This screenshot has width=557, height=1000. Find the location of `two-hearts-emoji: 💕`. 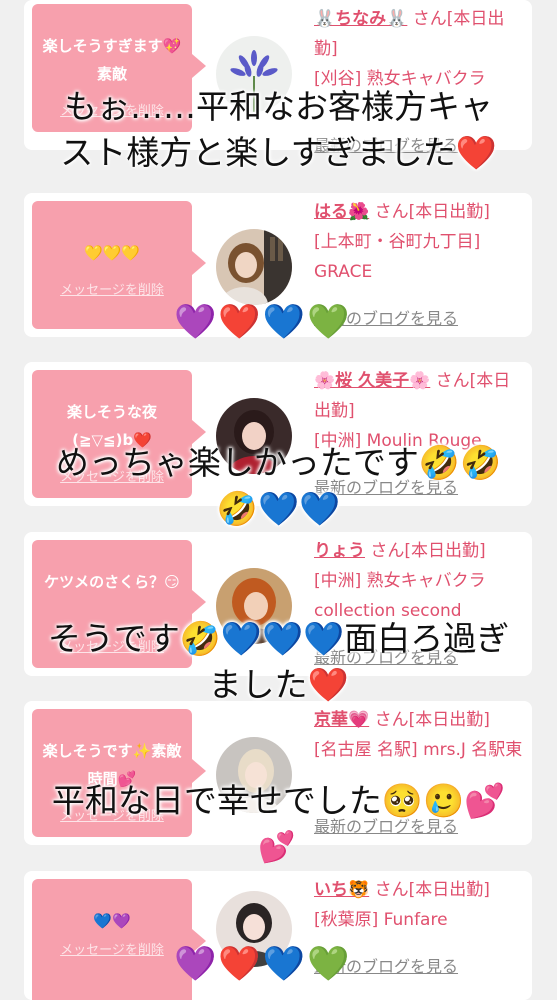

two-hearts-emoji: 💕 is located at coordinates (276, 847).